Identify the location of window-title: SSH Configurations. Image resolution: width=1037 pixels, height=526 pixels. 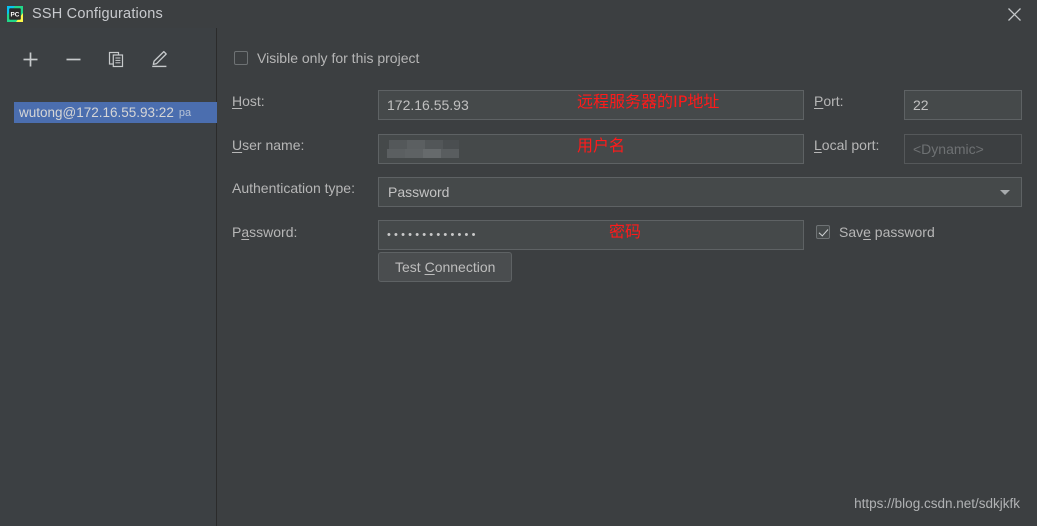
(97, 14).